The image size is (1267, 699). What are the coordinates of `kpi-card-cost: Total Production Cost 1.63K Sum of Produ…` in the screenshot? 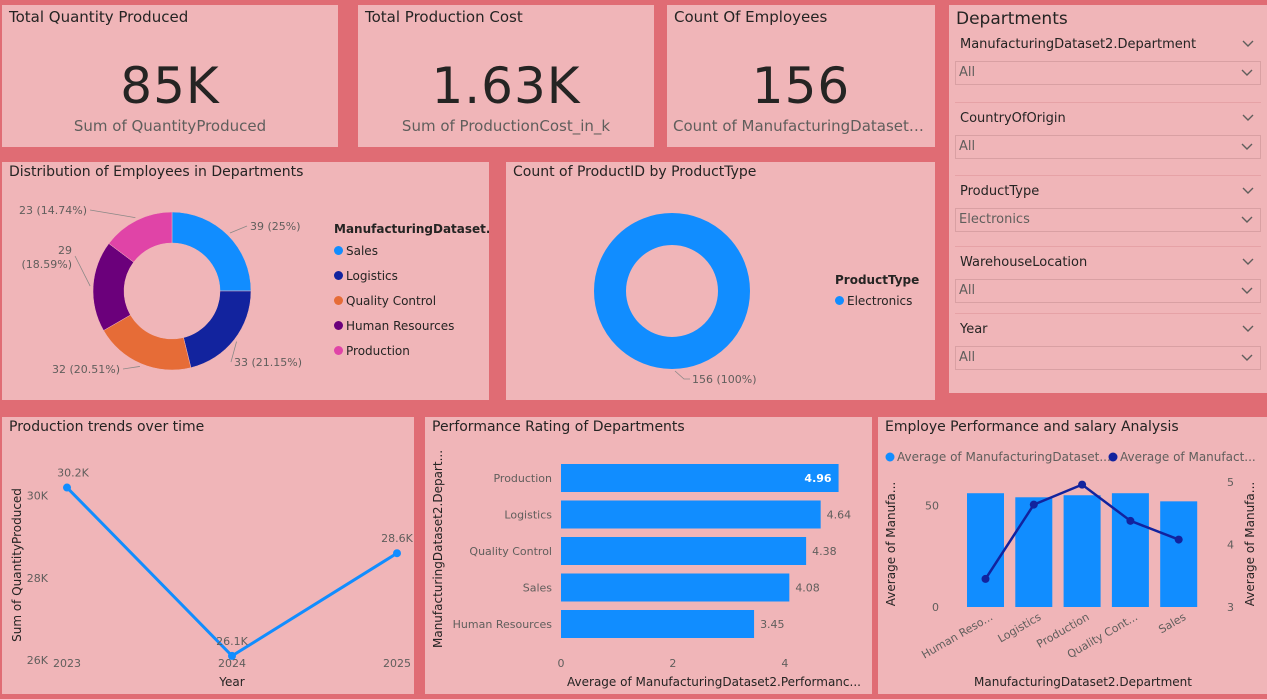 It's located at (506, 76).